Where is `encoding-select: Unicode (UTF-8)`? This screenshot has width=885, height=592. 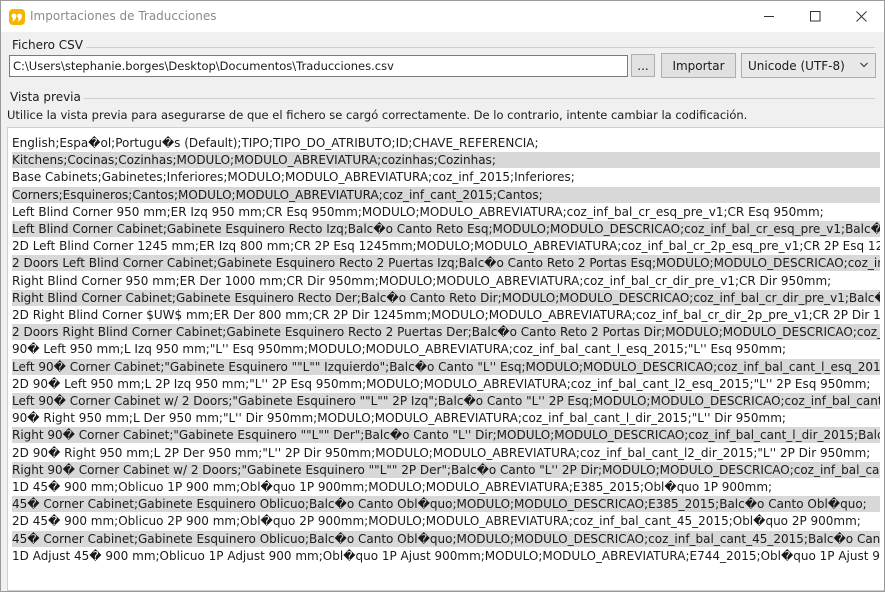
encoding-select: Unicode (UTF-8) is located at coordinates (808, 65).